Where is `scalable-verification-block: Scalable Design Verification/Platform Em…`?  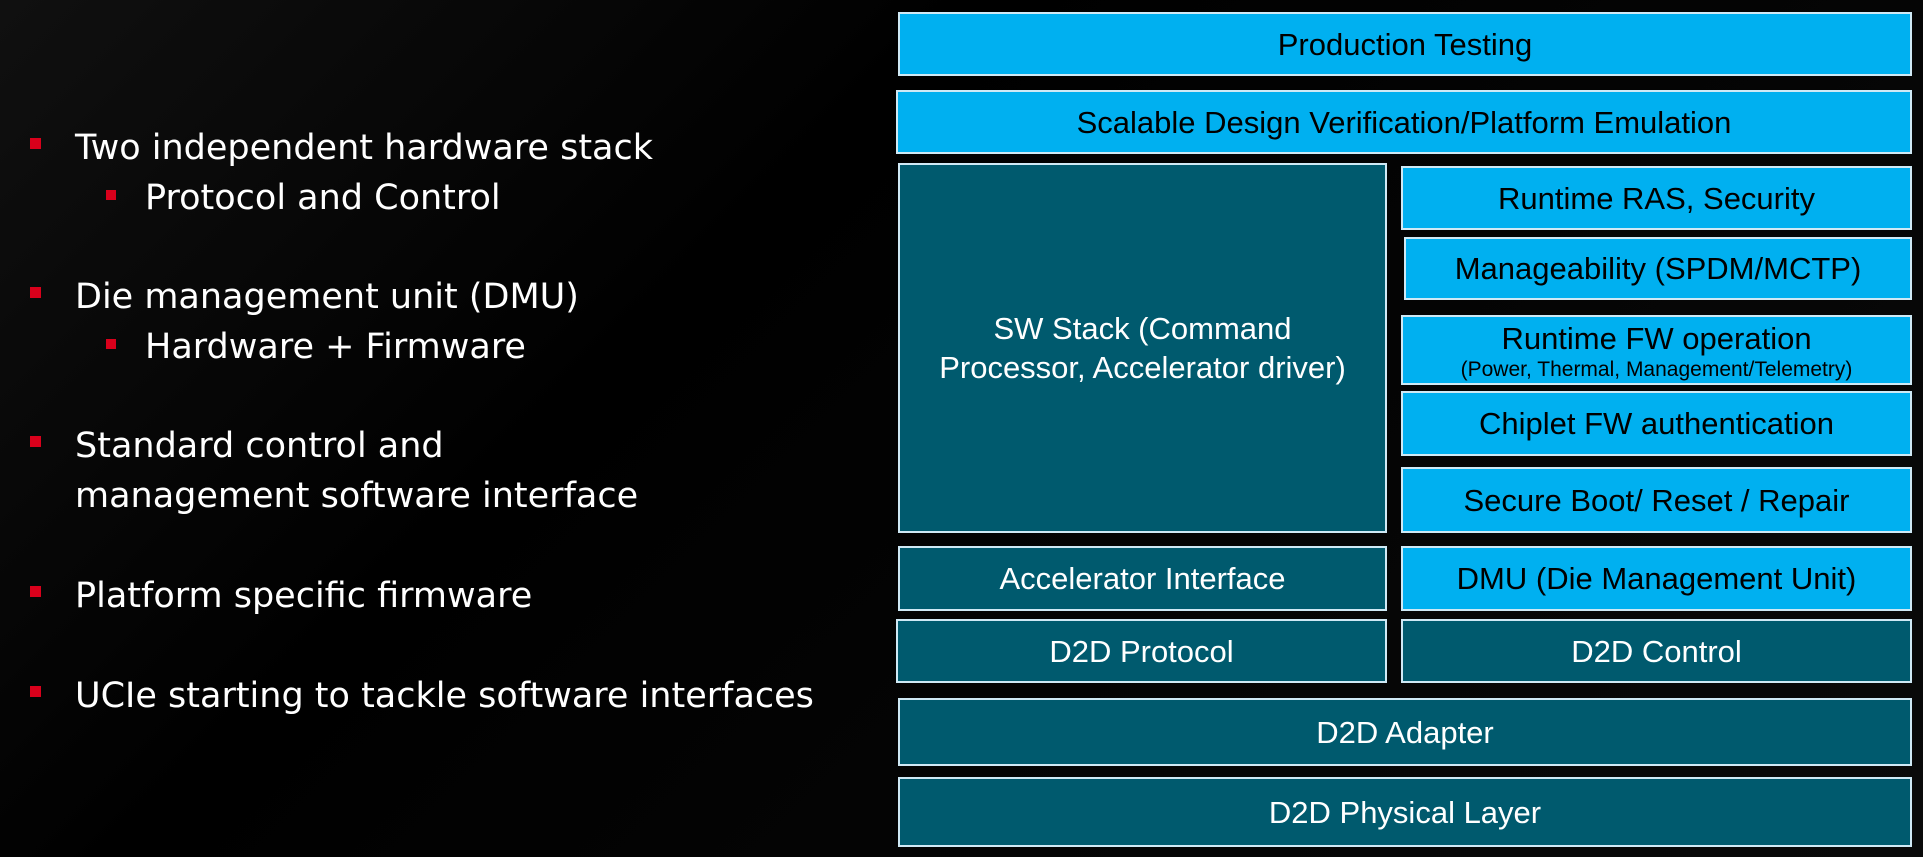 scalable-verification-block: Scalable Design Verification/Platform Em… is located at coordinates (1404, 122).